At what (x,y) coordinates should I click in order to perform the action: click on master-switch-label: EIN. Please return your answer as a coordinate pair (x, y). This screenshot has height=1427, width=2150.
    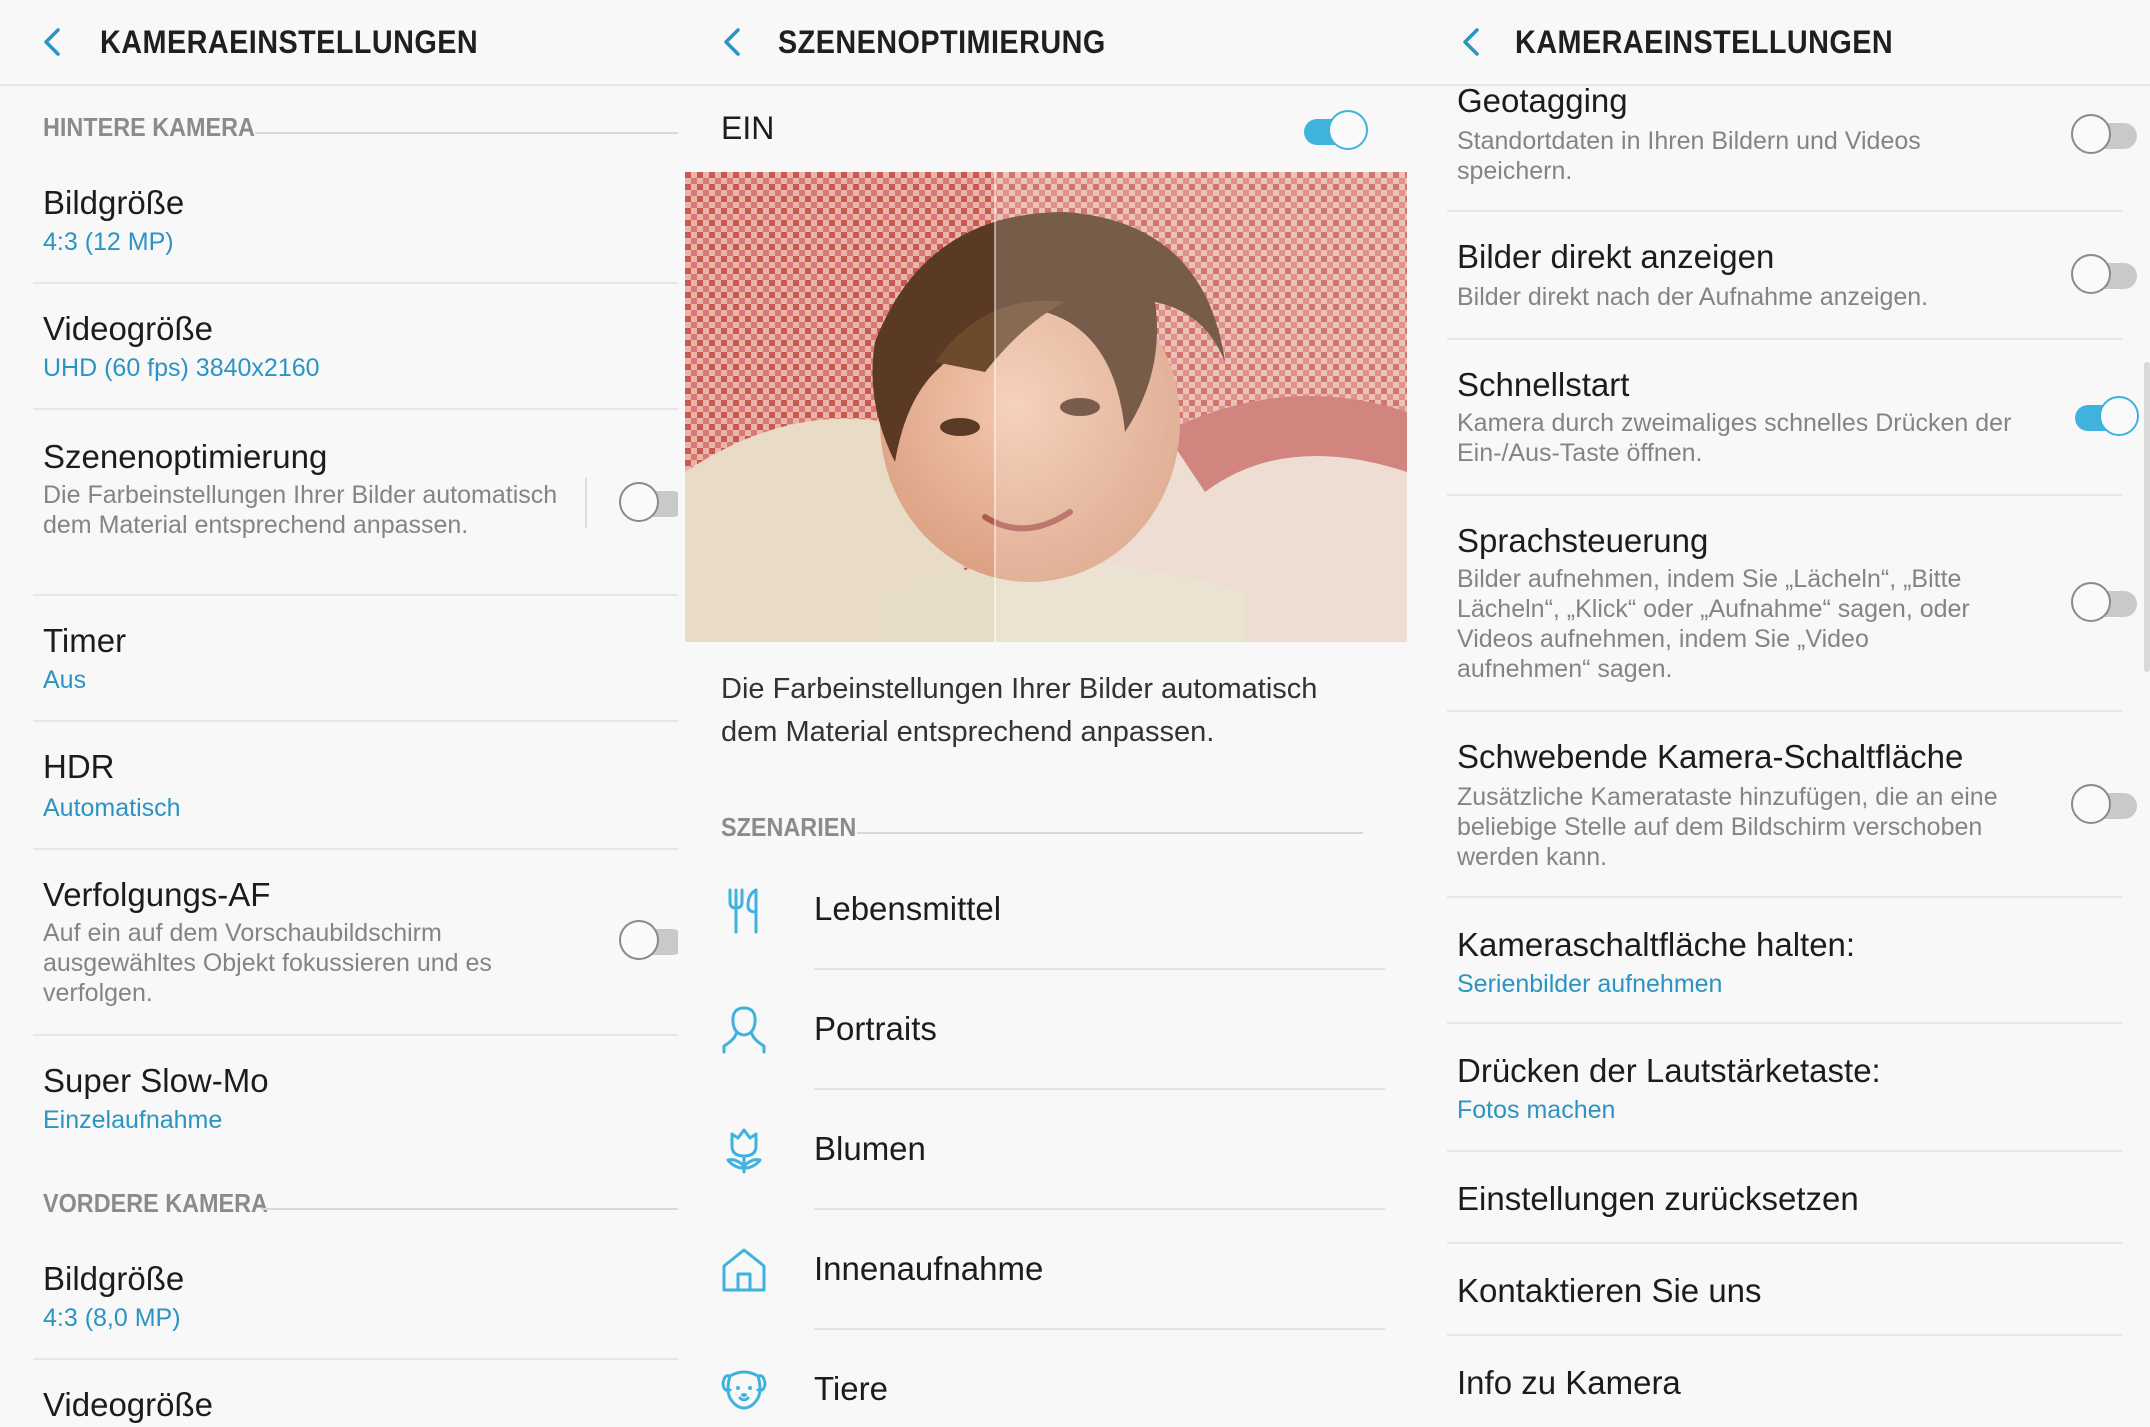
    Looking at the image, I should click on (748, 128).